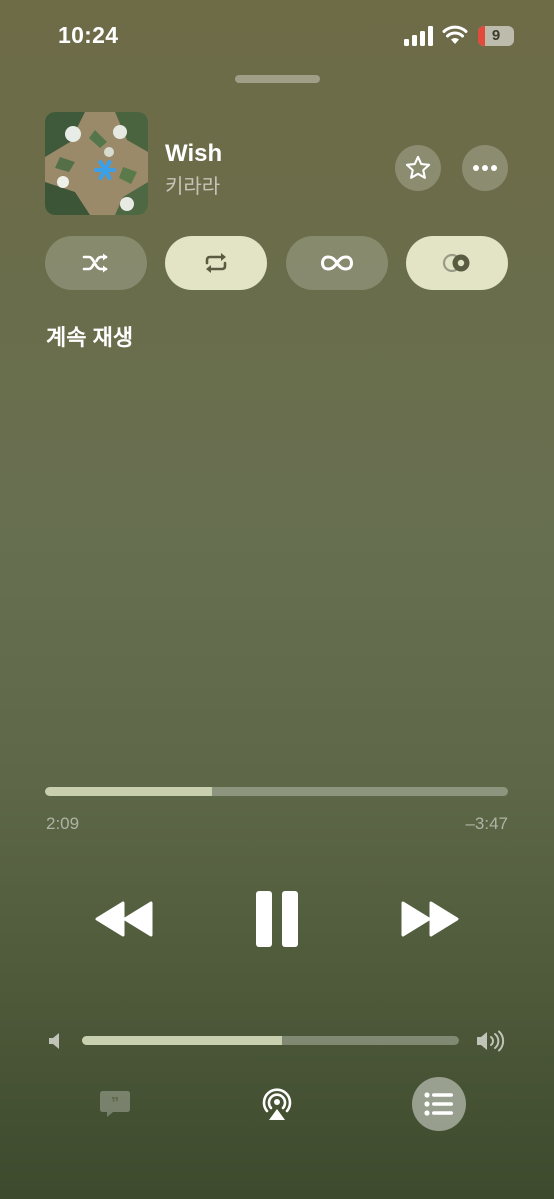  I want to click on repeat-button, so click(216, 263).